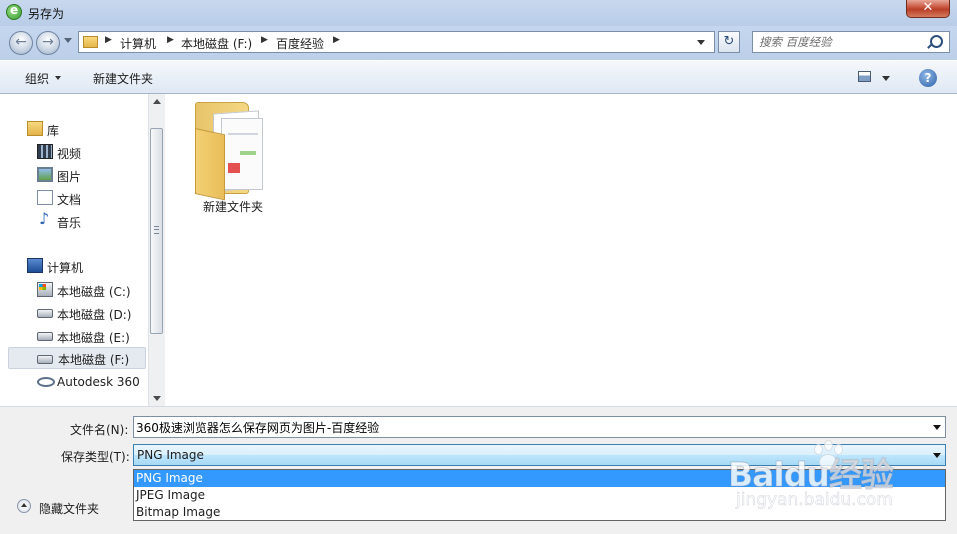 This screenshot has height=534, width=957. Describe the element at coordinates (21, 43) in the screenshot. I see `back-button: ←` at that location.